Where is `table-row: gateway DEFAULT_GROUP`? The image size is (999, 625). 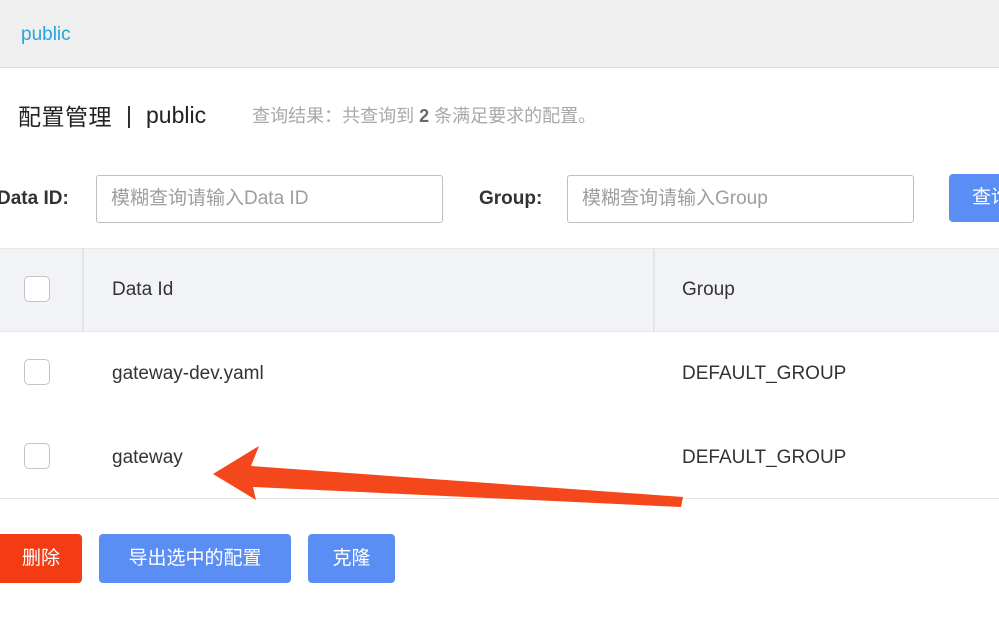
table-row: gateway DEFAULT_GROUP is located at coordinates (499, 458).